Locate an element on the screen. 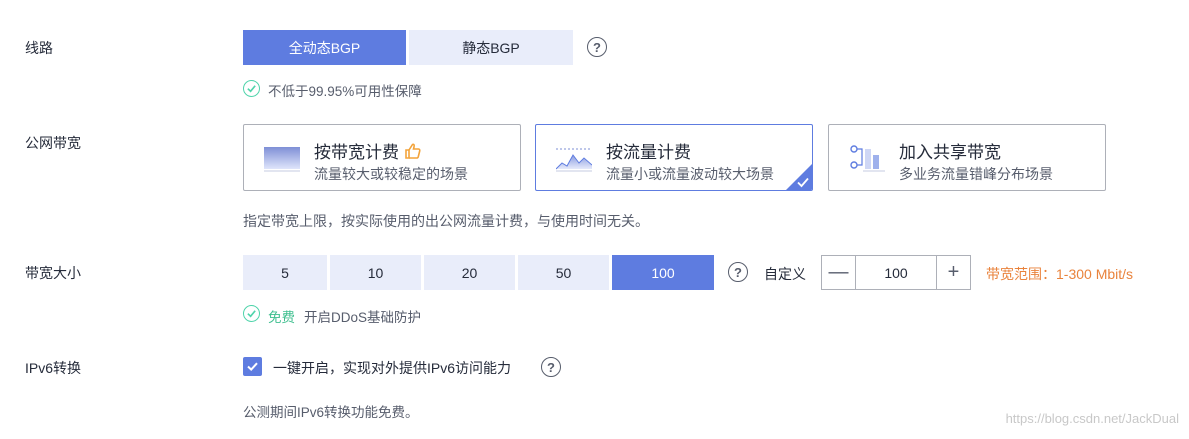  bandwidth-stepper: — + is located at coordinates (896, 272).